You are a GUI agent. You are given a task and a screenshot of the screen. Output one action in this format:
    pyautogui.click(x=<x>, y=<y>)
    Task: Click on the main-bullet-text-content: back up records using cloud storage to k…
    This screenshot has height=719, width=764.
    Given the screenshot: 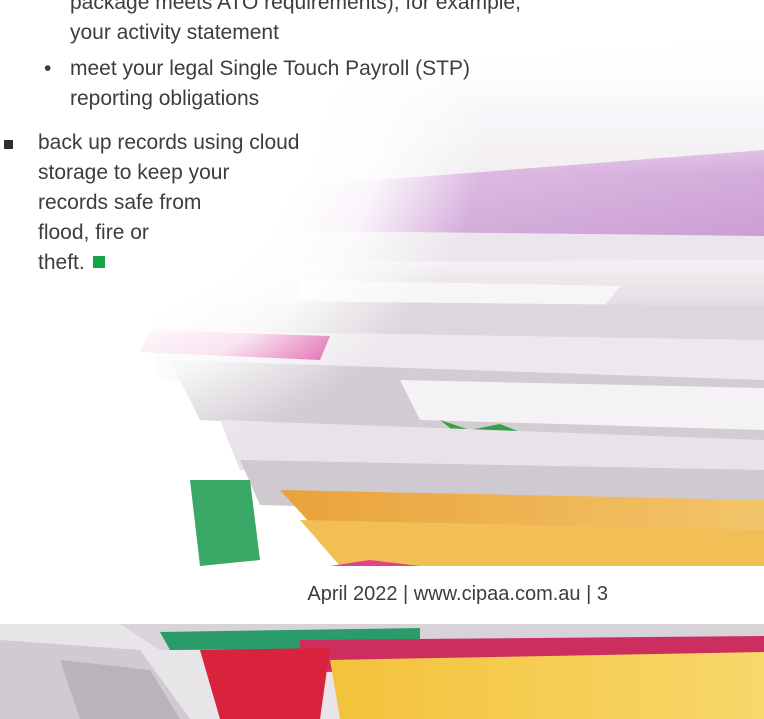 What is the action you would take?
    pyautogui.click(x=169, y=202)
    